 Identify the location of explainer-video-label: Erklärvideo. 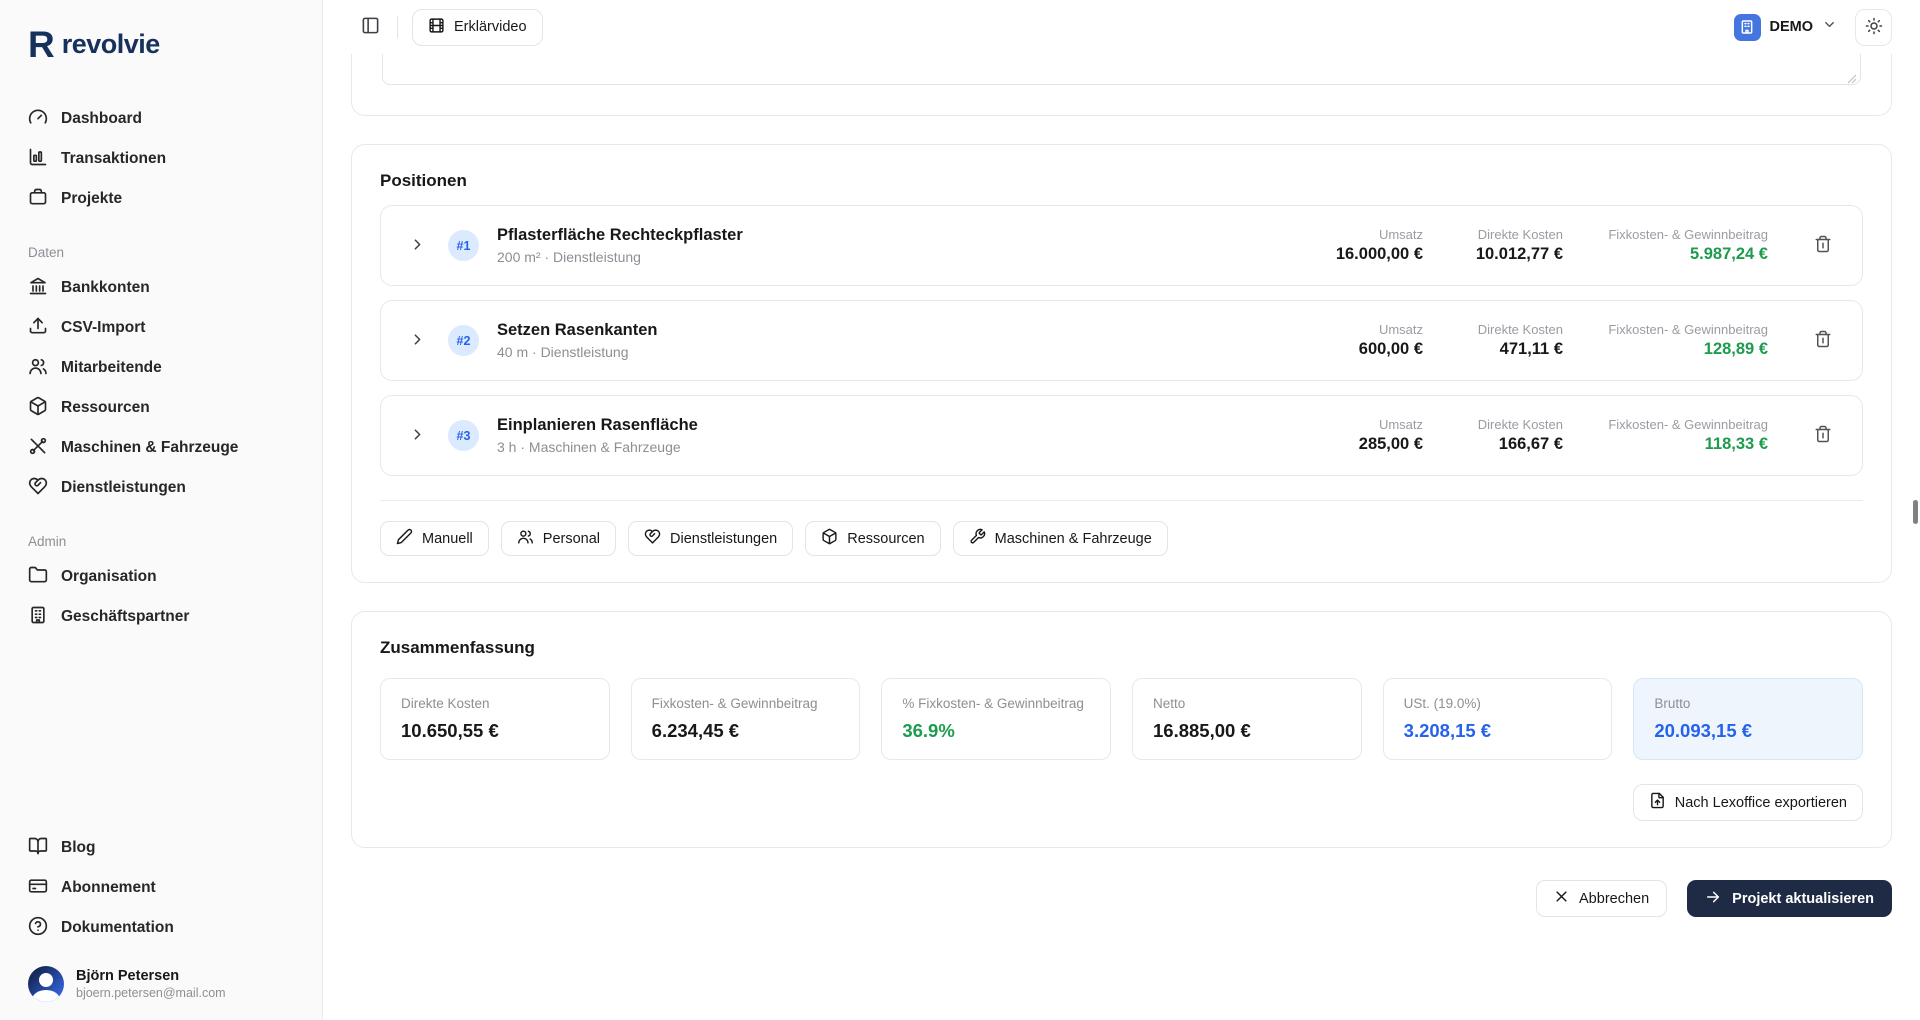
(490, 27).